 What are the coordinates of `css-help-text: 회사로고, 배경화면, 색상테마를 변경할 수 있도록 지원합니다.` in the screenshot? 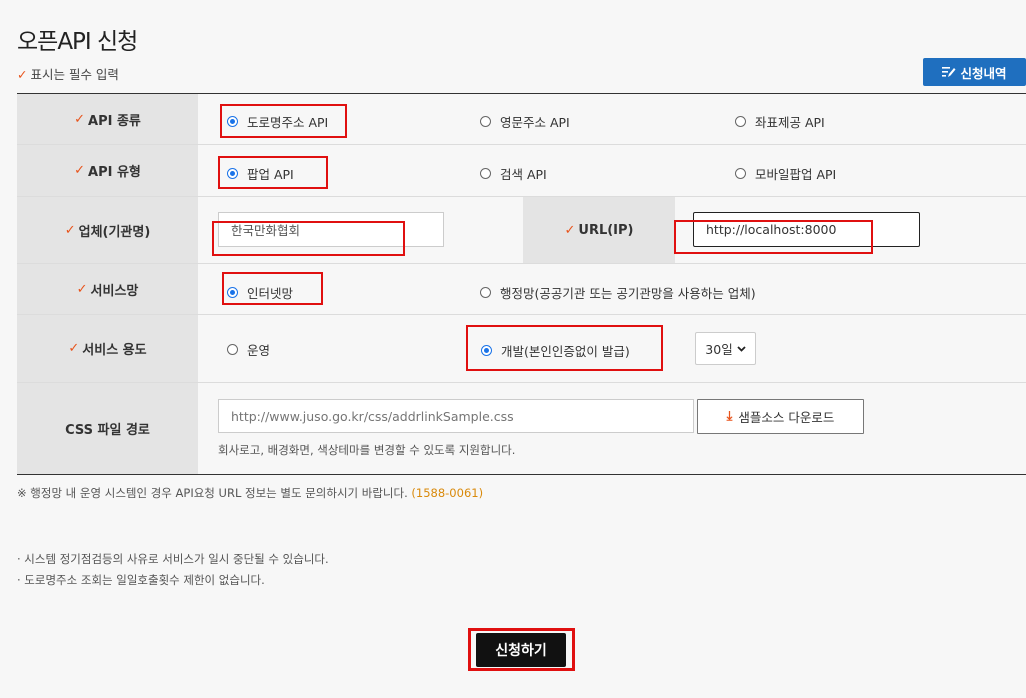 It's located at (367, 450).